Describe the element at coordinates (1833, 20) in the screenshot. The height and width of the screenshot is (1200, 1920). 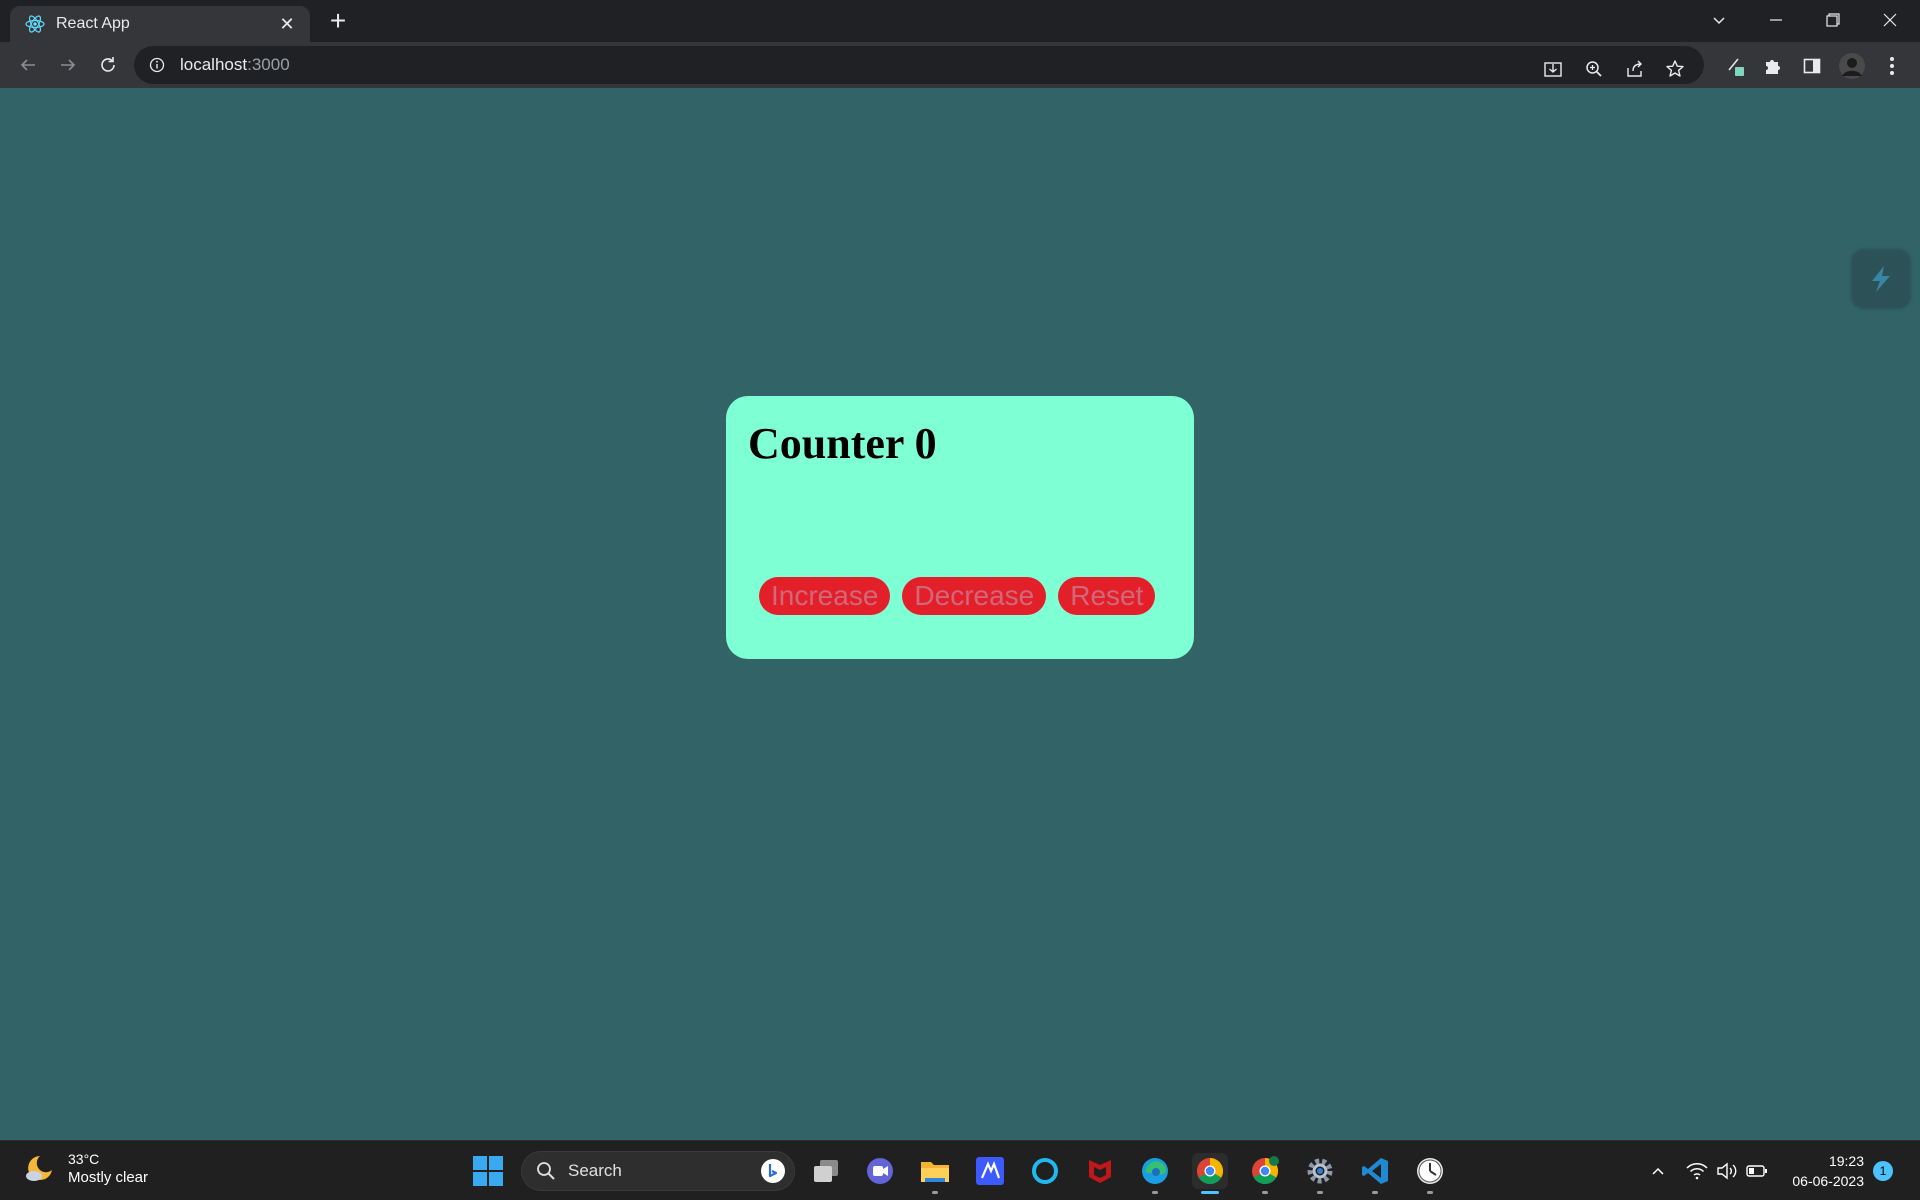
I see `restore-icon` at that location.